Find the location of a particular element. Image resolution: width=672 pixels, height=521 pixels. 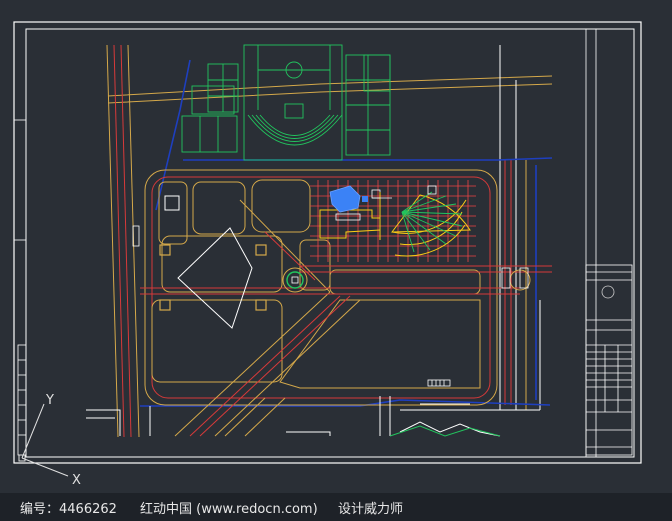

author-credit: 设计威力师 is located at coordinates (371, 509).